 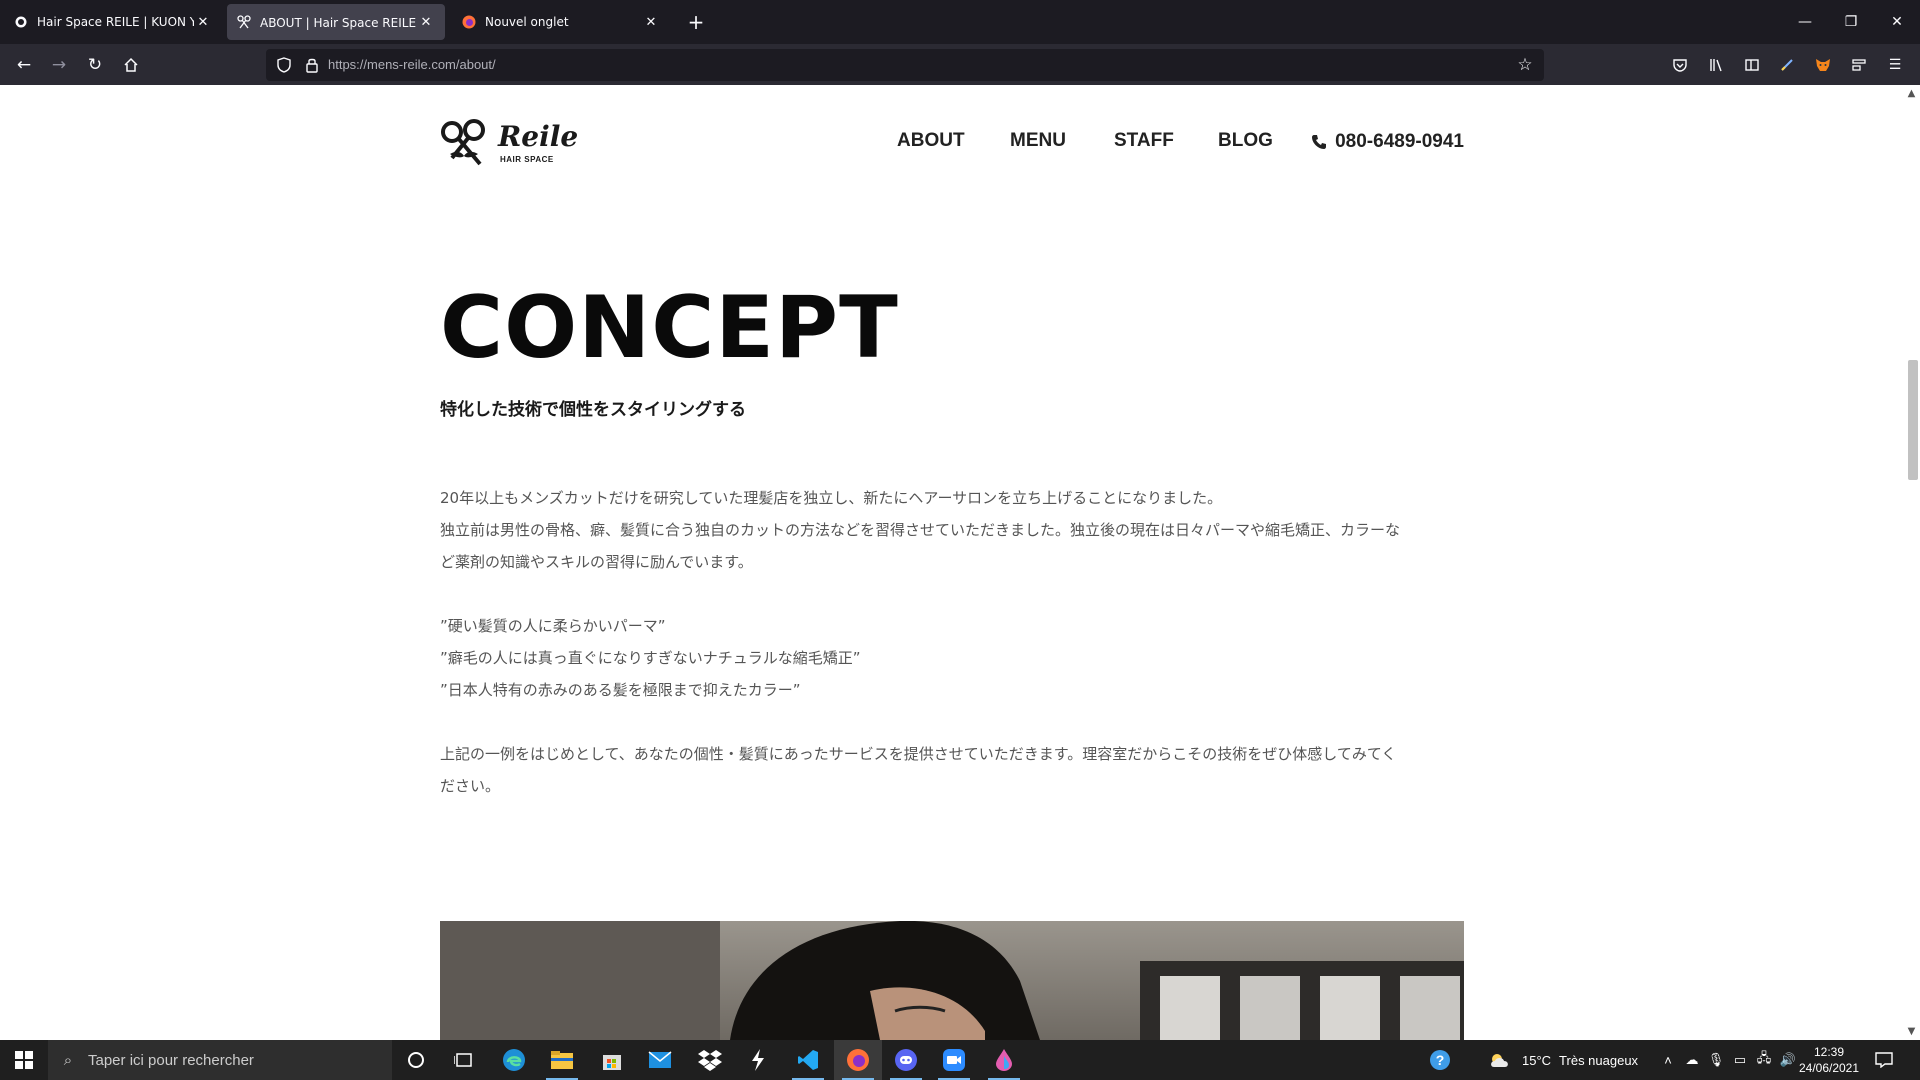 What do you see at coordinates (463, 142) in the screenshot?
I see `scissors-mustache-logo-icon` at bounding box center [463, 142].